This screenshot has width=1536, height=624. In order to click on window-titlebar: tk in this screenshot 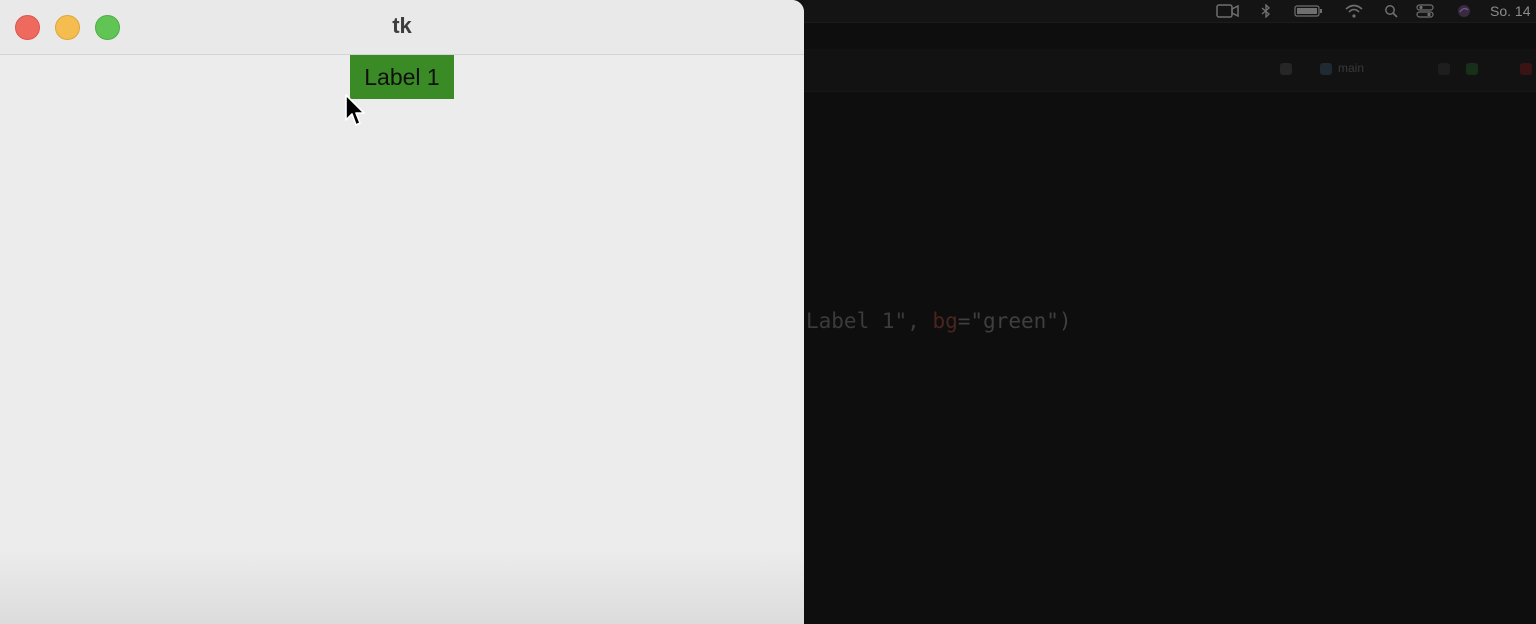, I will do `click(402, 27)`.